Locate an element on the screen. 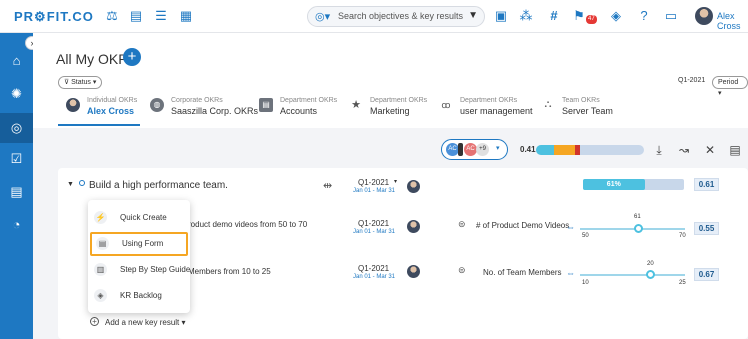 The width and height of the screenshot is (748, 339). menu-item-quick-create: ⚡ Quick Create is located at coordinates (139, 218).